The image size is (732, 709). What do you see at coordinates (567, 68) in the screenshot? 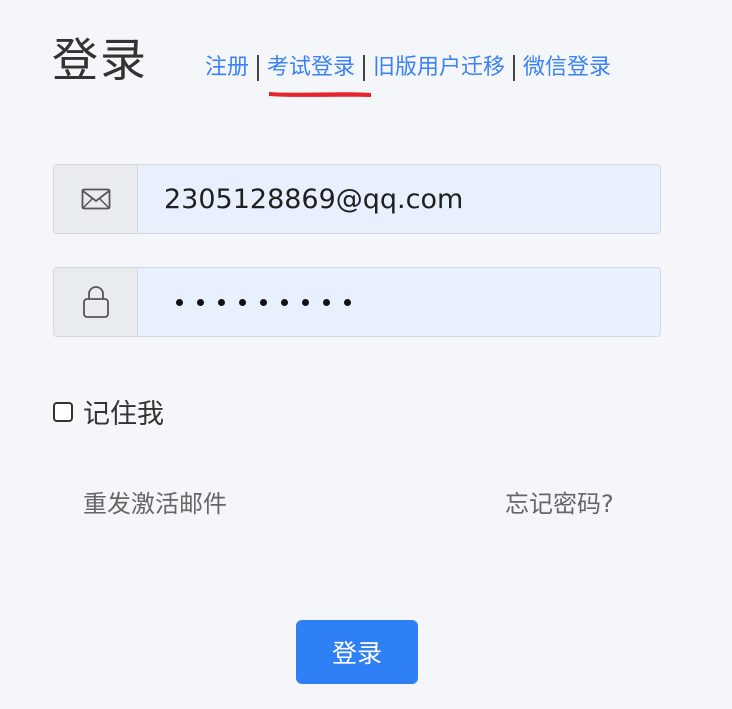
I see `nav-link-wechat-login: 微信登录` at bounding box center [567, 68].